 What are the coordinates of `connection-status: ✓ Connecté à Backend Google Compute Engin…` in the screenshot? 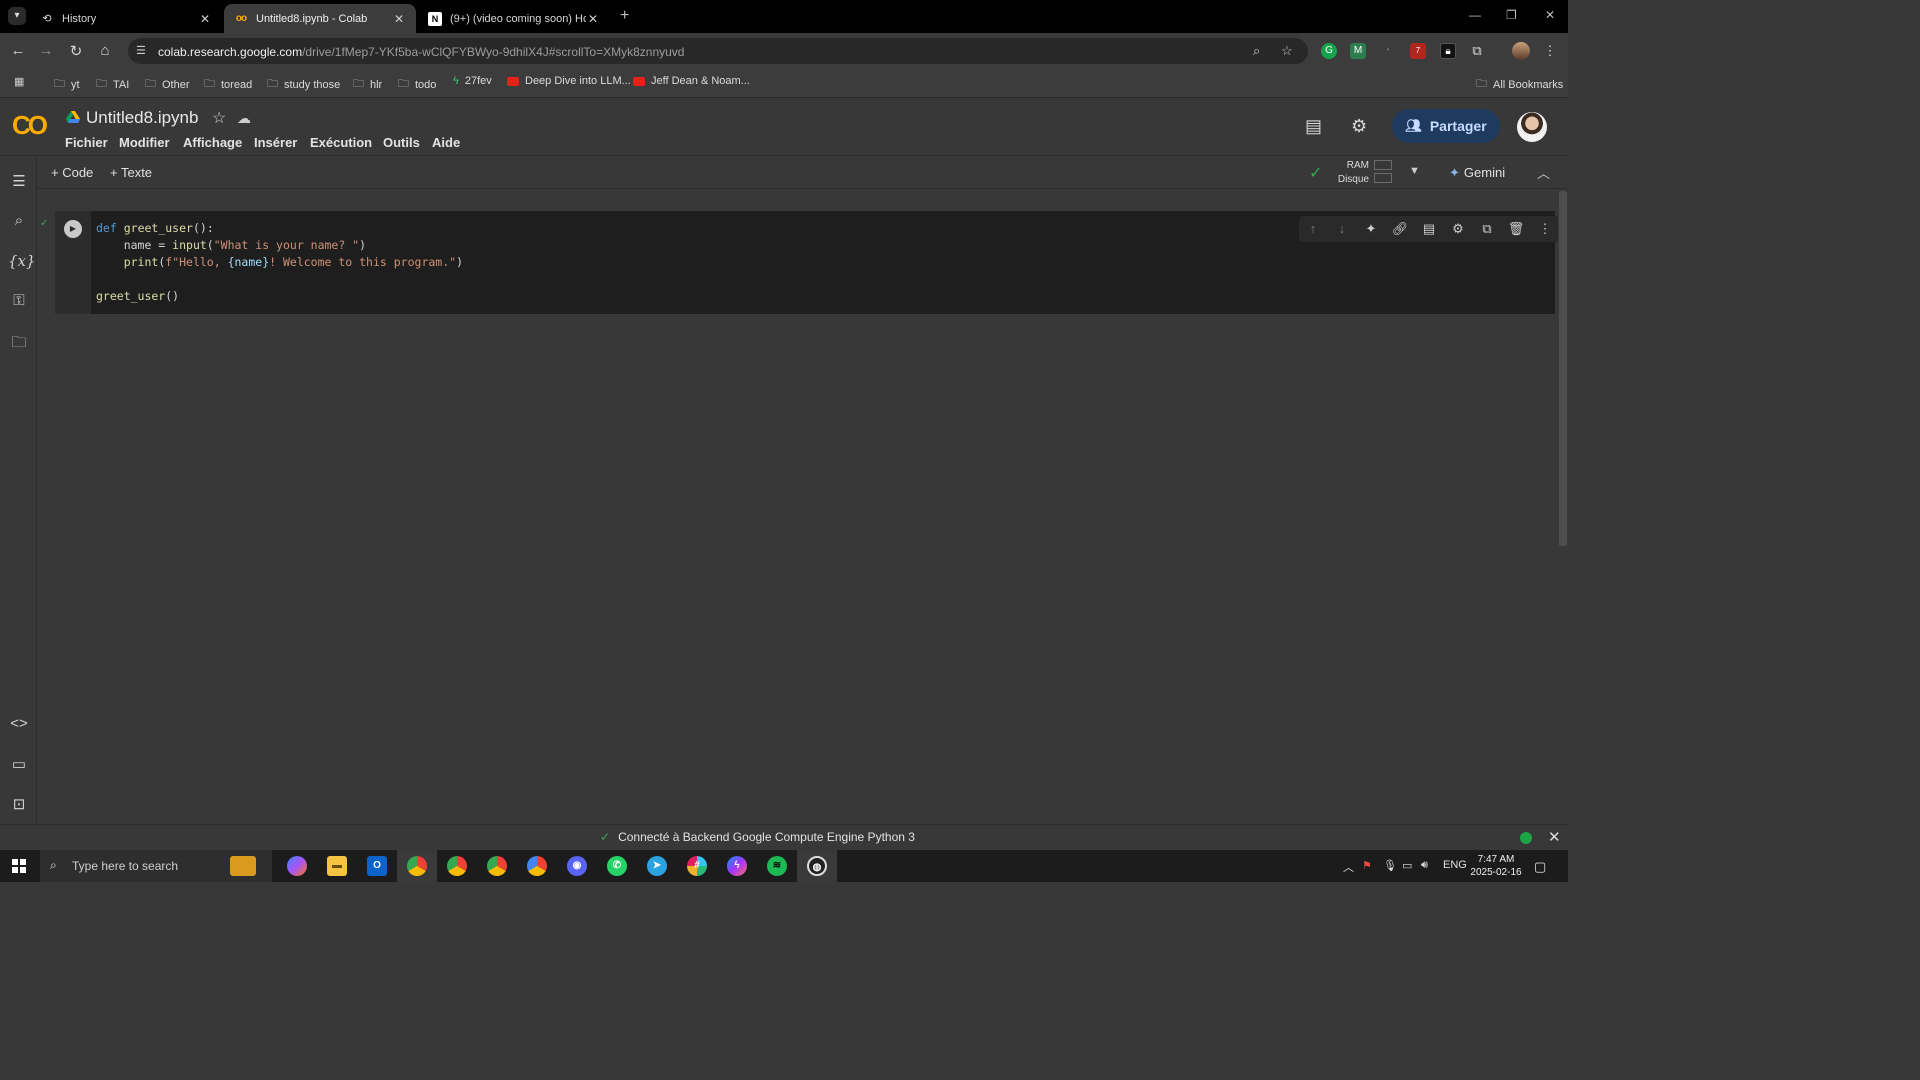 It's located at (757, 837).